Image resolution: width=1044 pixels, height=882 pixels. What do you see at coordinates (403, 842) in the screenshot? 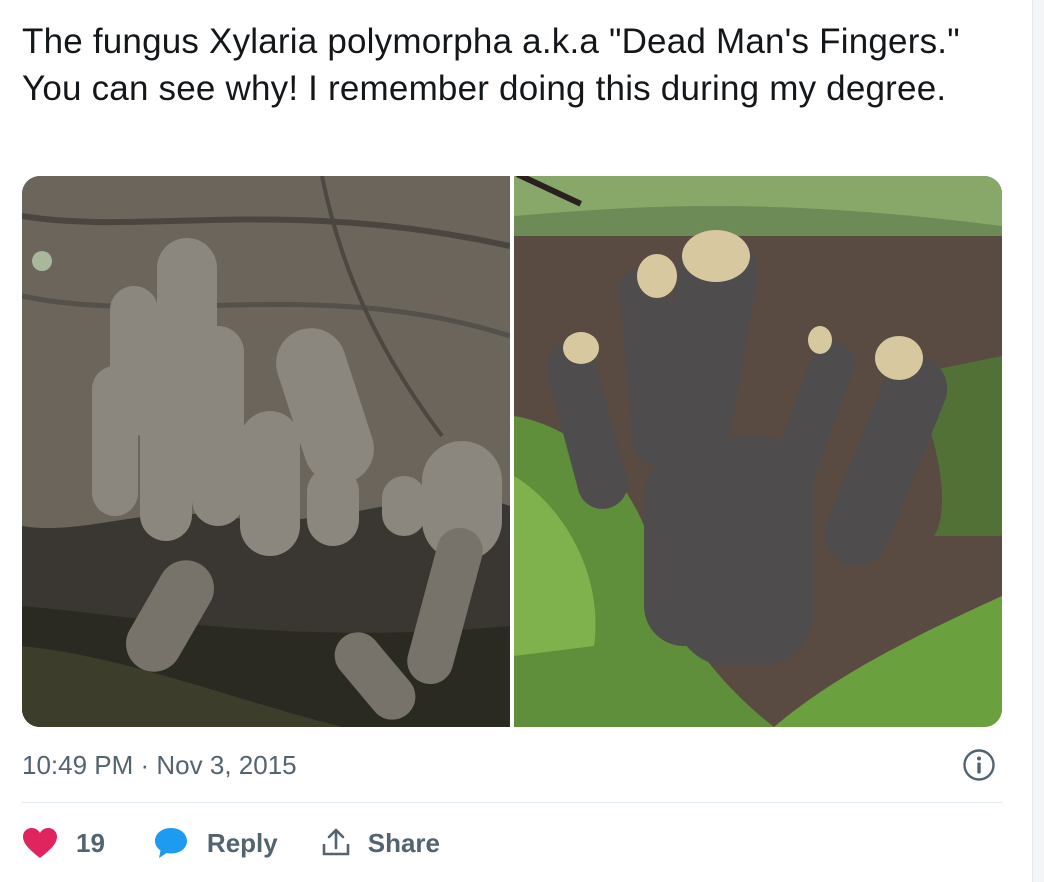
I see `share-label: Share` at bounding box center [403, 842].